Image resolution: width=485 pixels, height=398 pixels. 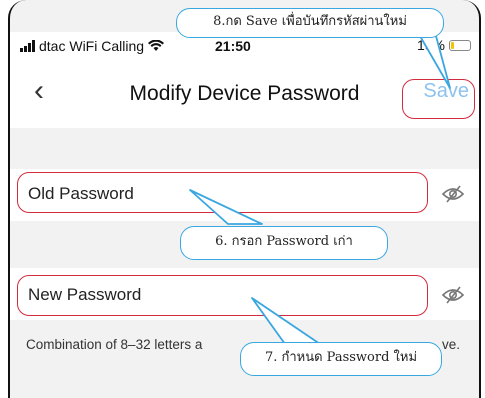 I want to click on battery-percent: 19%, so click(x=430, y=45).